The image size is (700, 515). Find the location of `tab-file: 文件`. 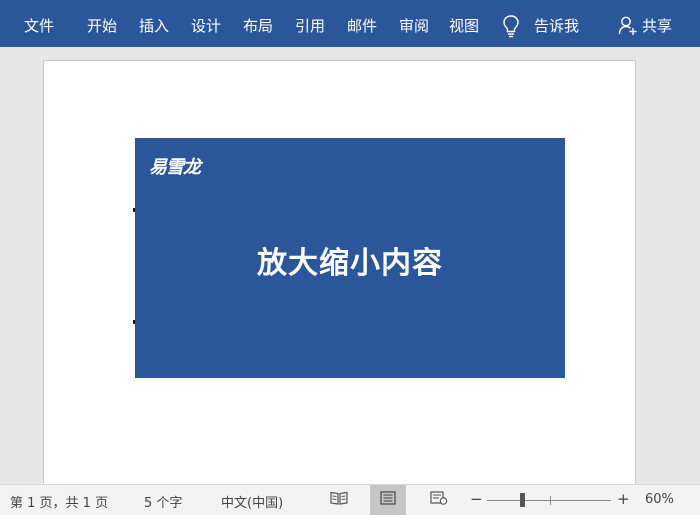

tab-file: 文件 is located at coordinates (39, 26).